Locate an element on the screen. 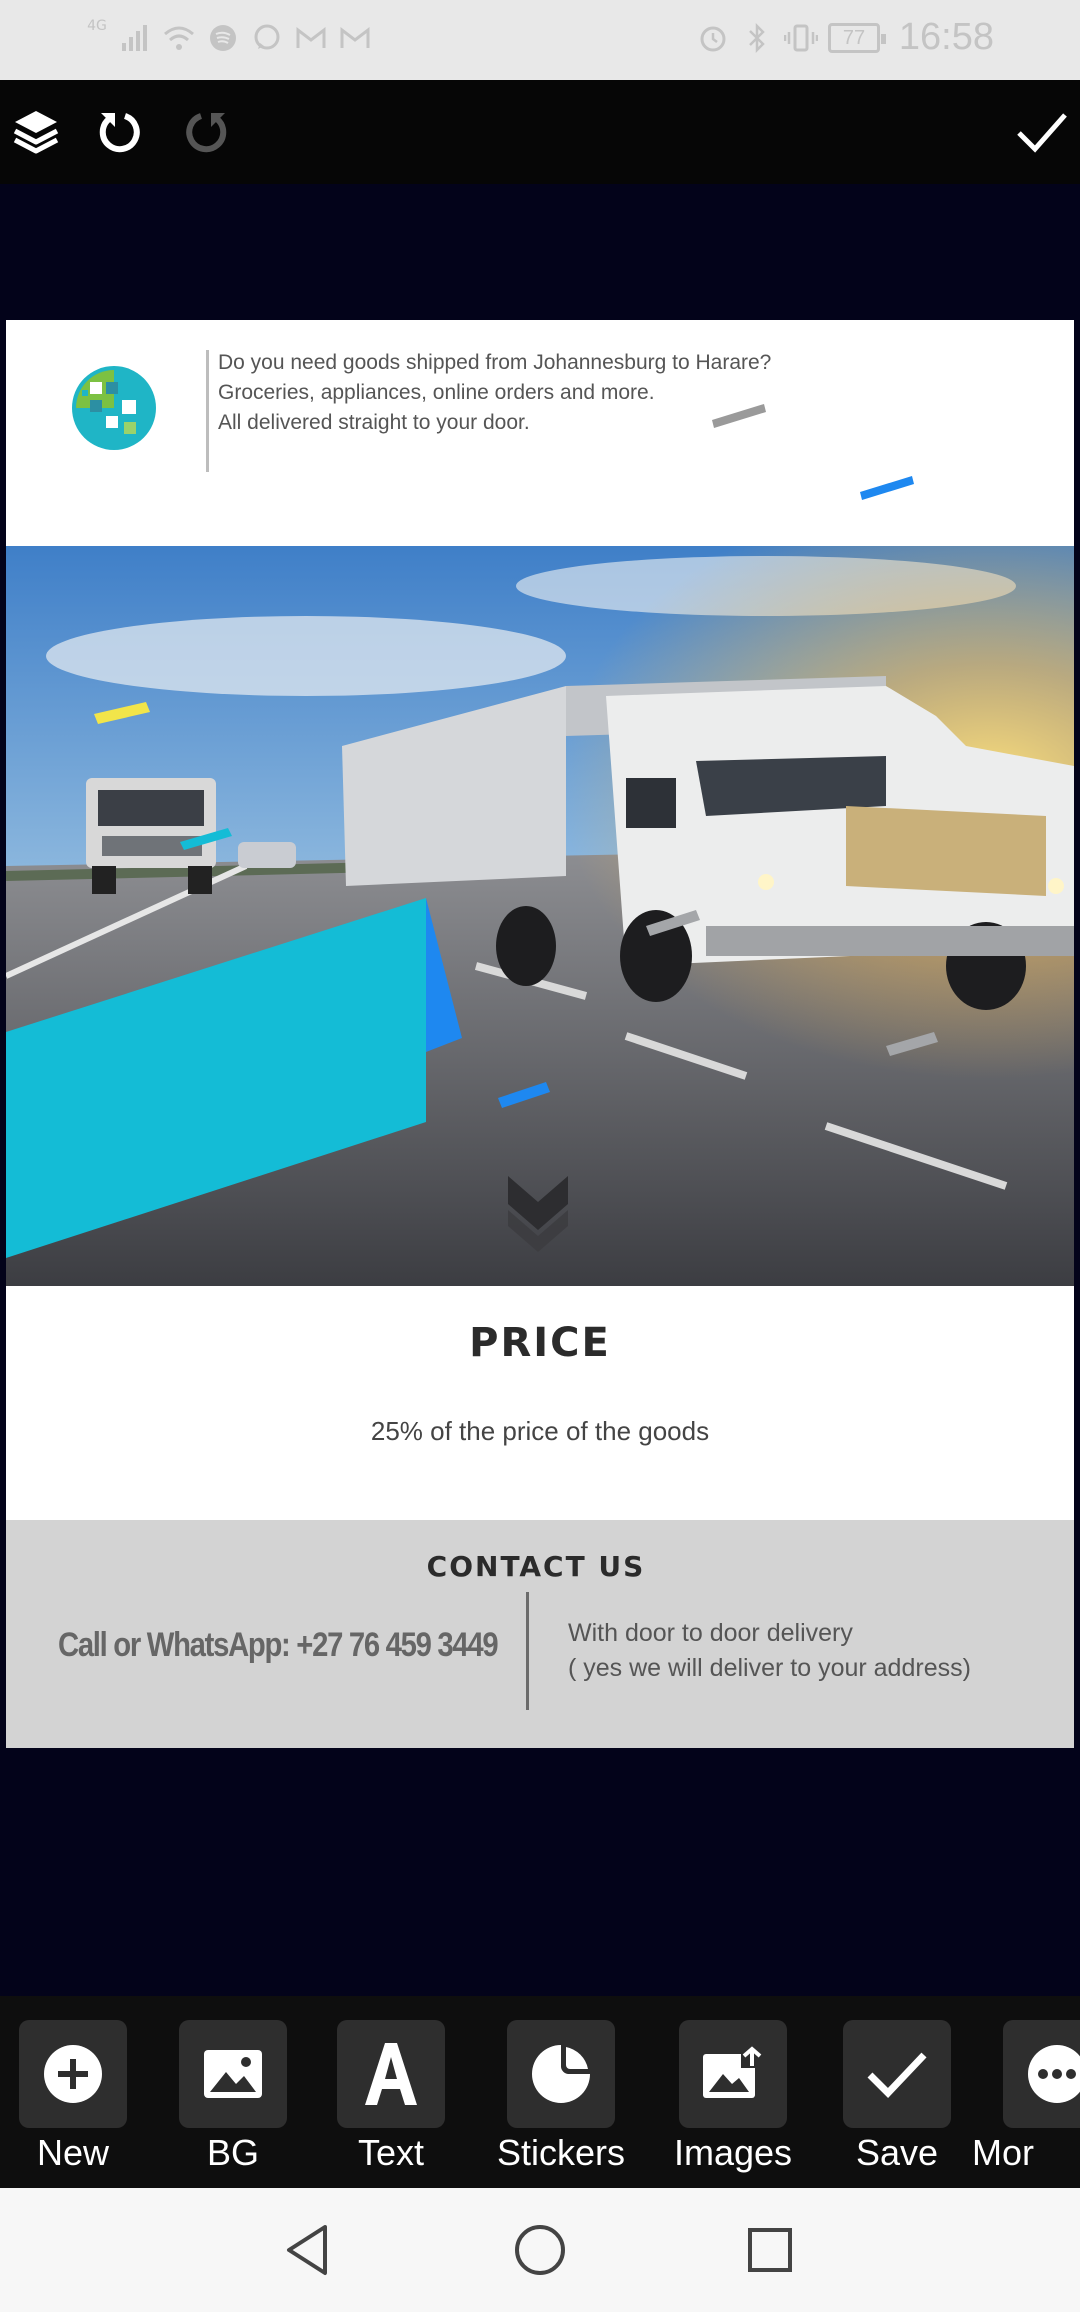  images-tool-button: Images is located at coordinates (733, 2100).